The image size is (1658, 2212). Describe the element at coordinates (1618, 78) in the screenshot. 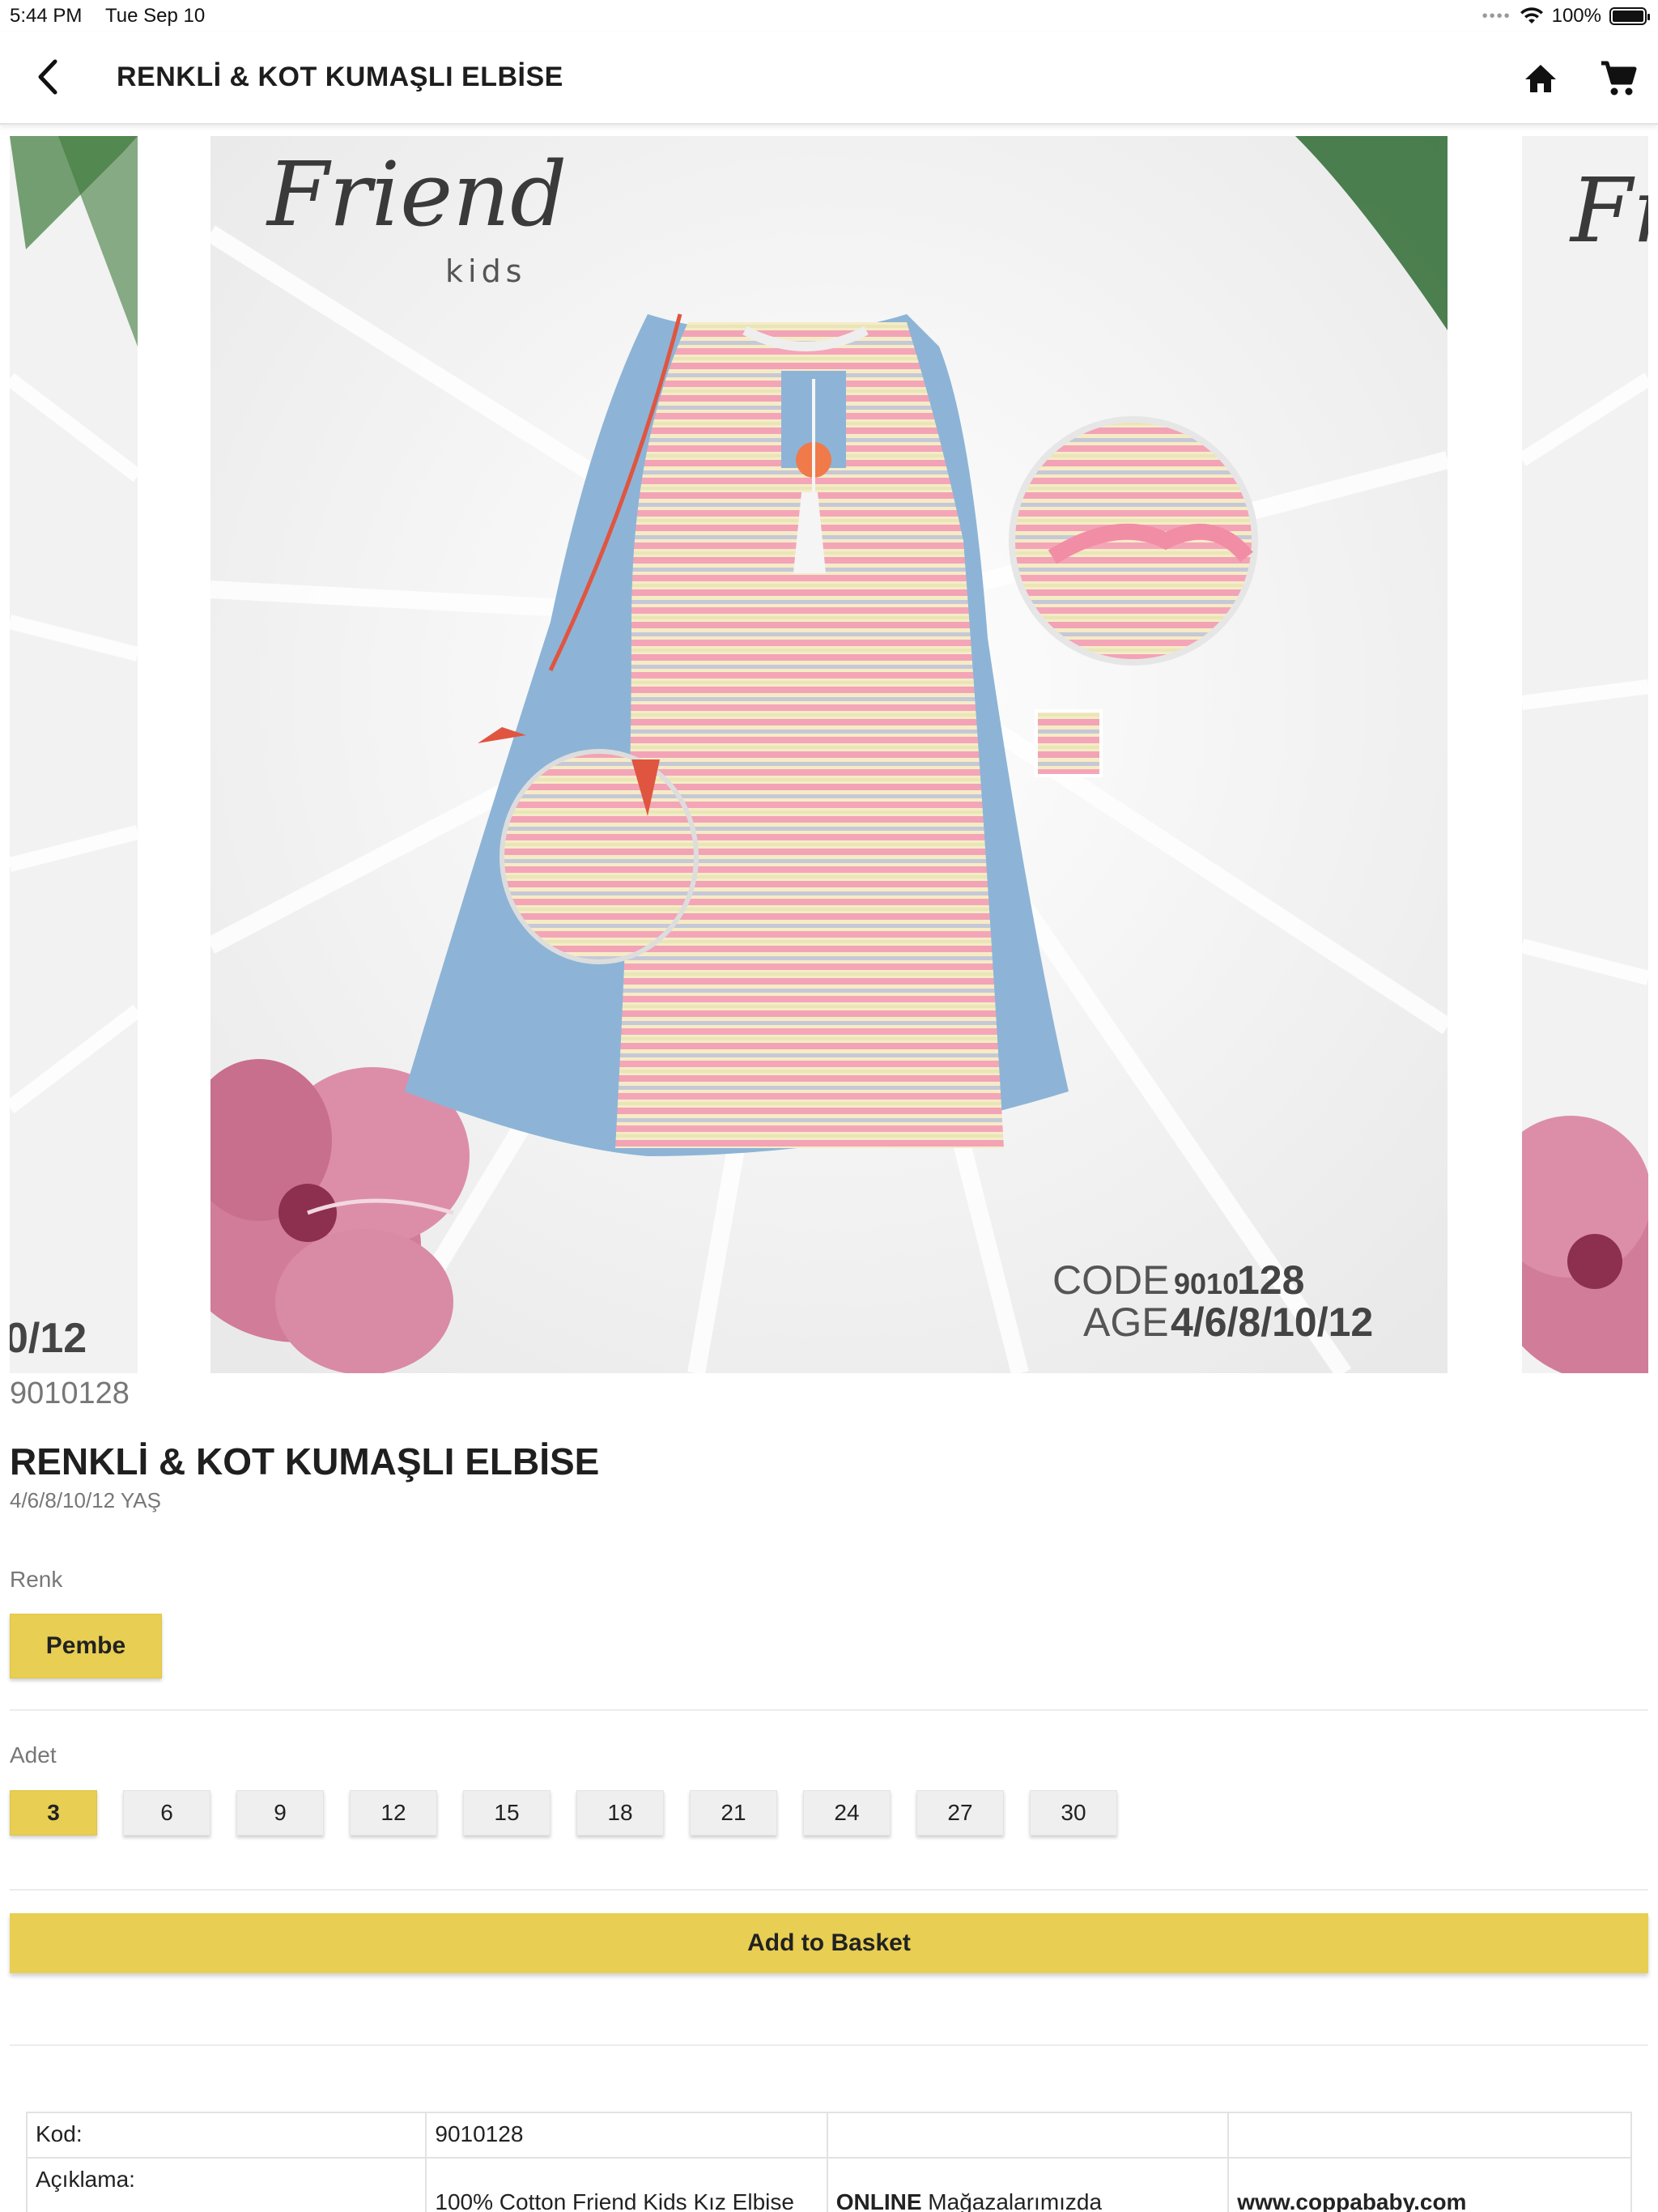

I see `cart-icon` at that location.